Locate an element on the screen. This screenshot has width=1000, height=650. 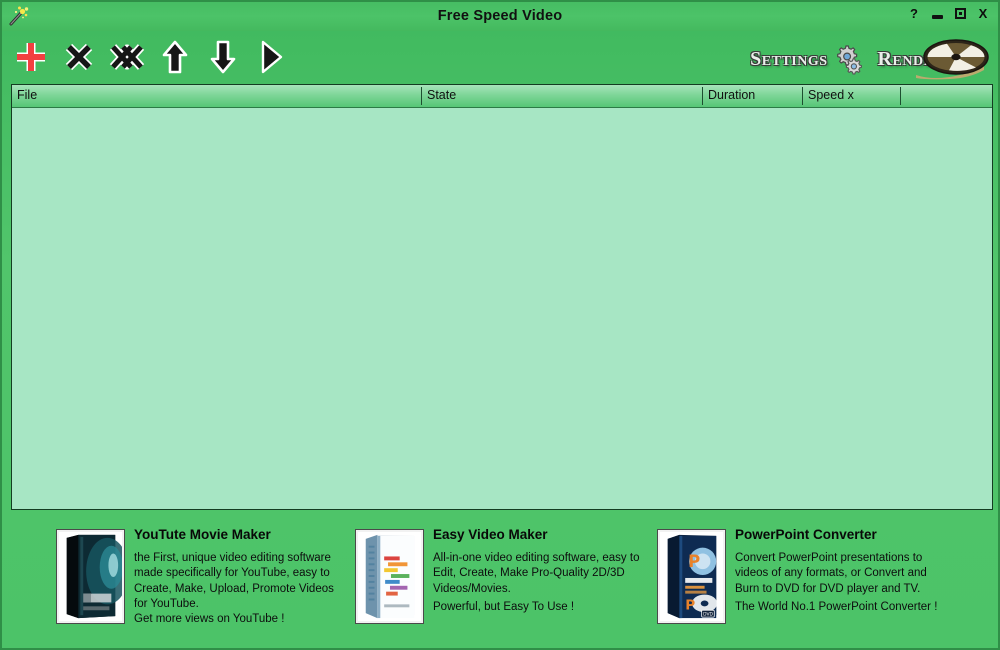
column-header-speed: Speed x is located at coordinates (851, 96).